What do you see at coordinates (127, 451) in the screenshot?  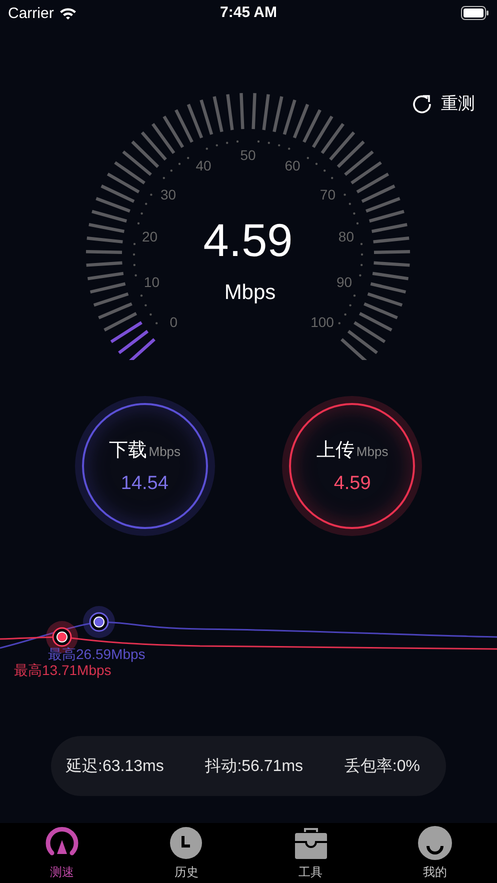 I see `meter-label: 下载` at bounding box center [127, 451].